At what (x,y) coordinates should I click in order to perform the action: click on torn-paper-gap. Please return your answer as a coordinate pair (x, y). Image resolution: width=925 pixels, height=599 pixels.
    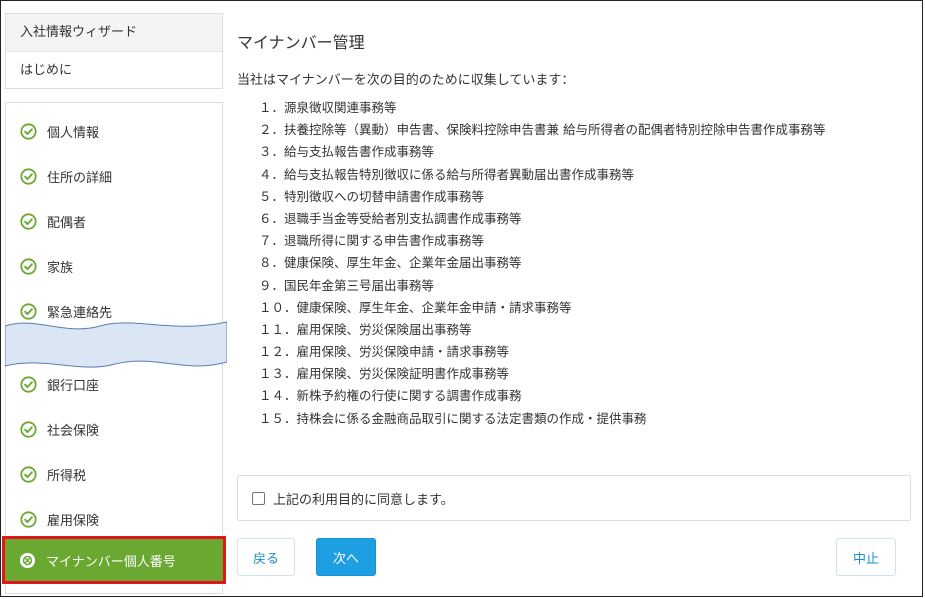
    Looking at the image, I should click on (116, 344).